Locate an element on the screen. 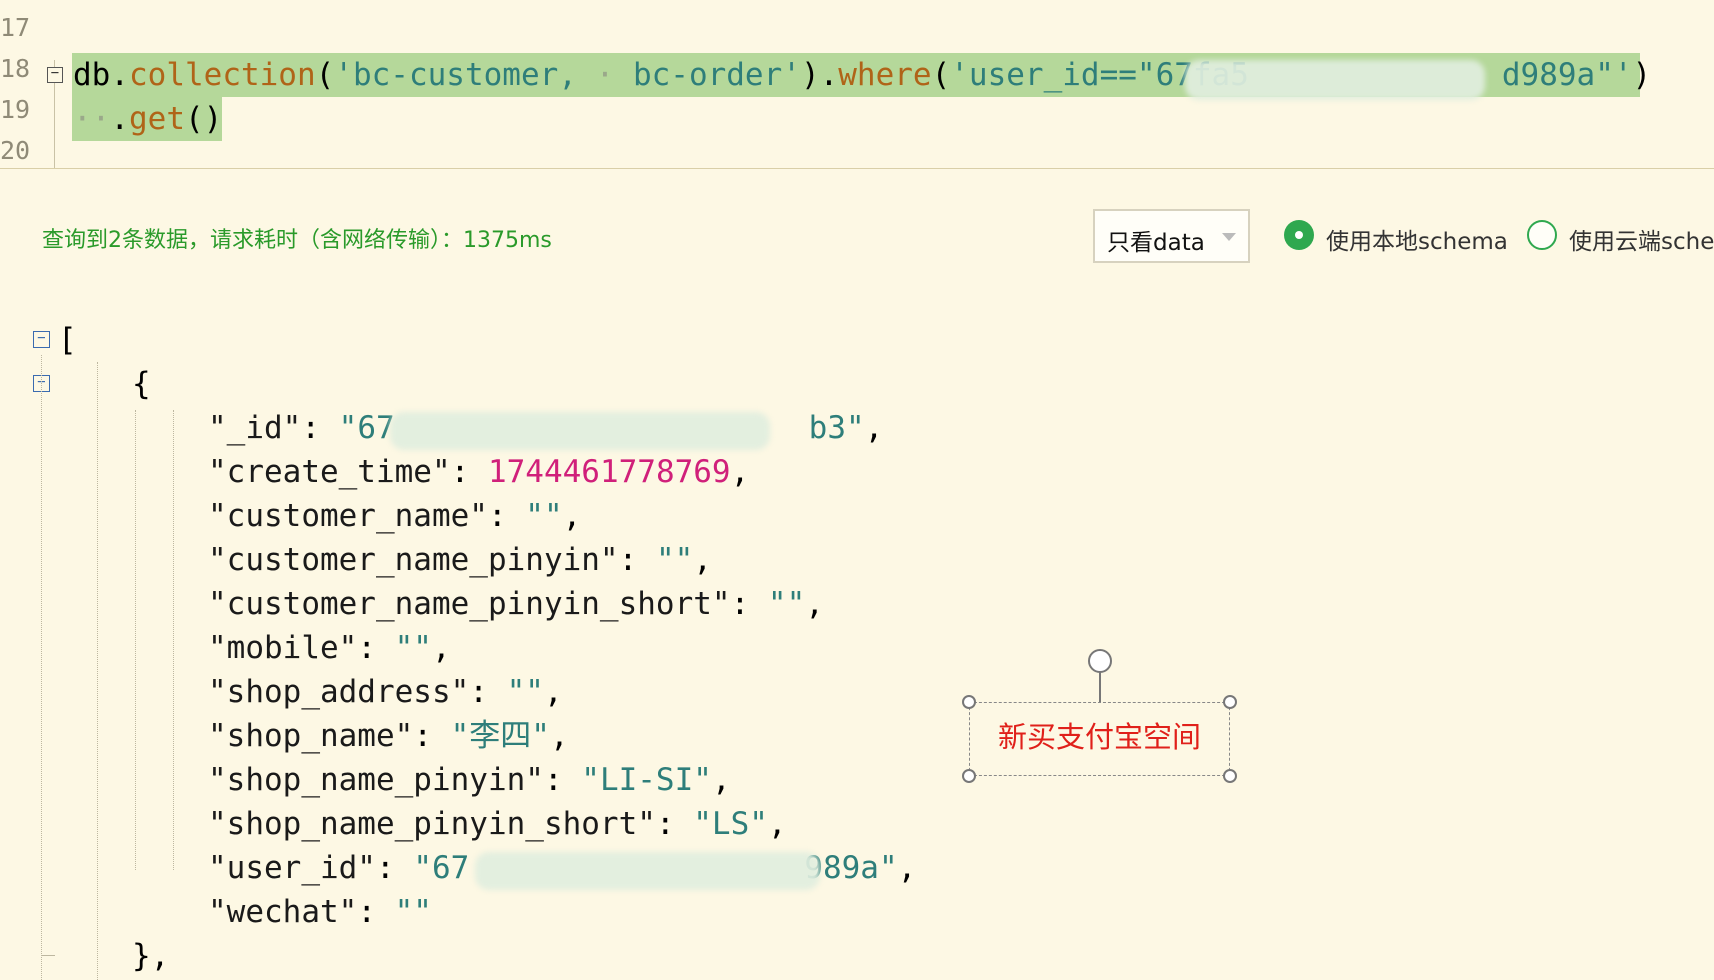 Image resolution: width=1714 pixels, height=980 pixels. json-field-shop_name_pinyin: "shop_name_pinyin": "LI-SI", is located at coordinates (469, 780).